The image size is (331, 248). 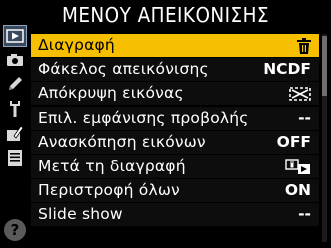 I want to click on menu-item-label: Απόκρυψη εικόνας, so click(x=111, y=93).